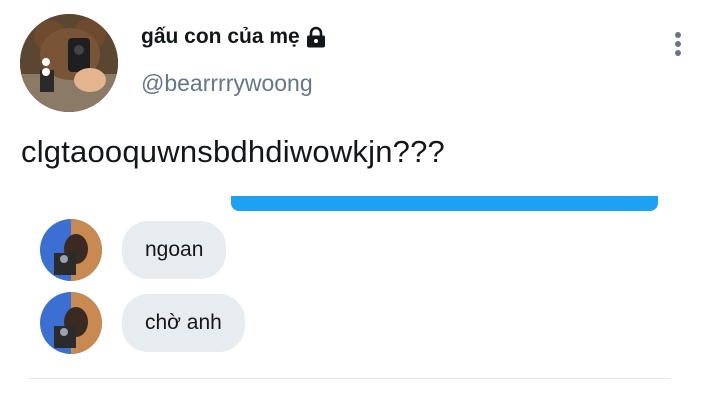 Image resolution: width=720 pixels, height=405 pixels. Describe the element at coordinates (227, 83) in the screenshot. I see `user-handle: @bearrrrywoong` at that location.